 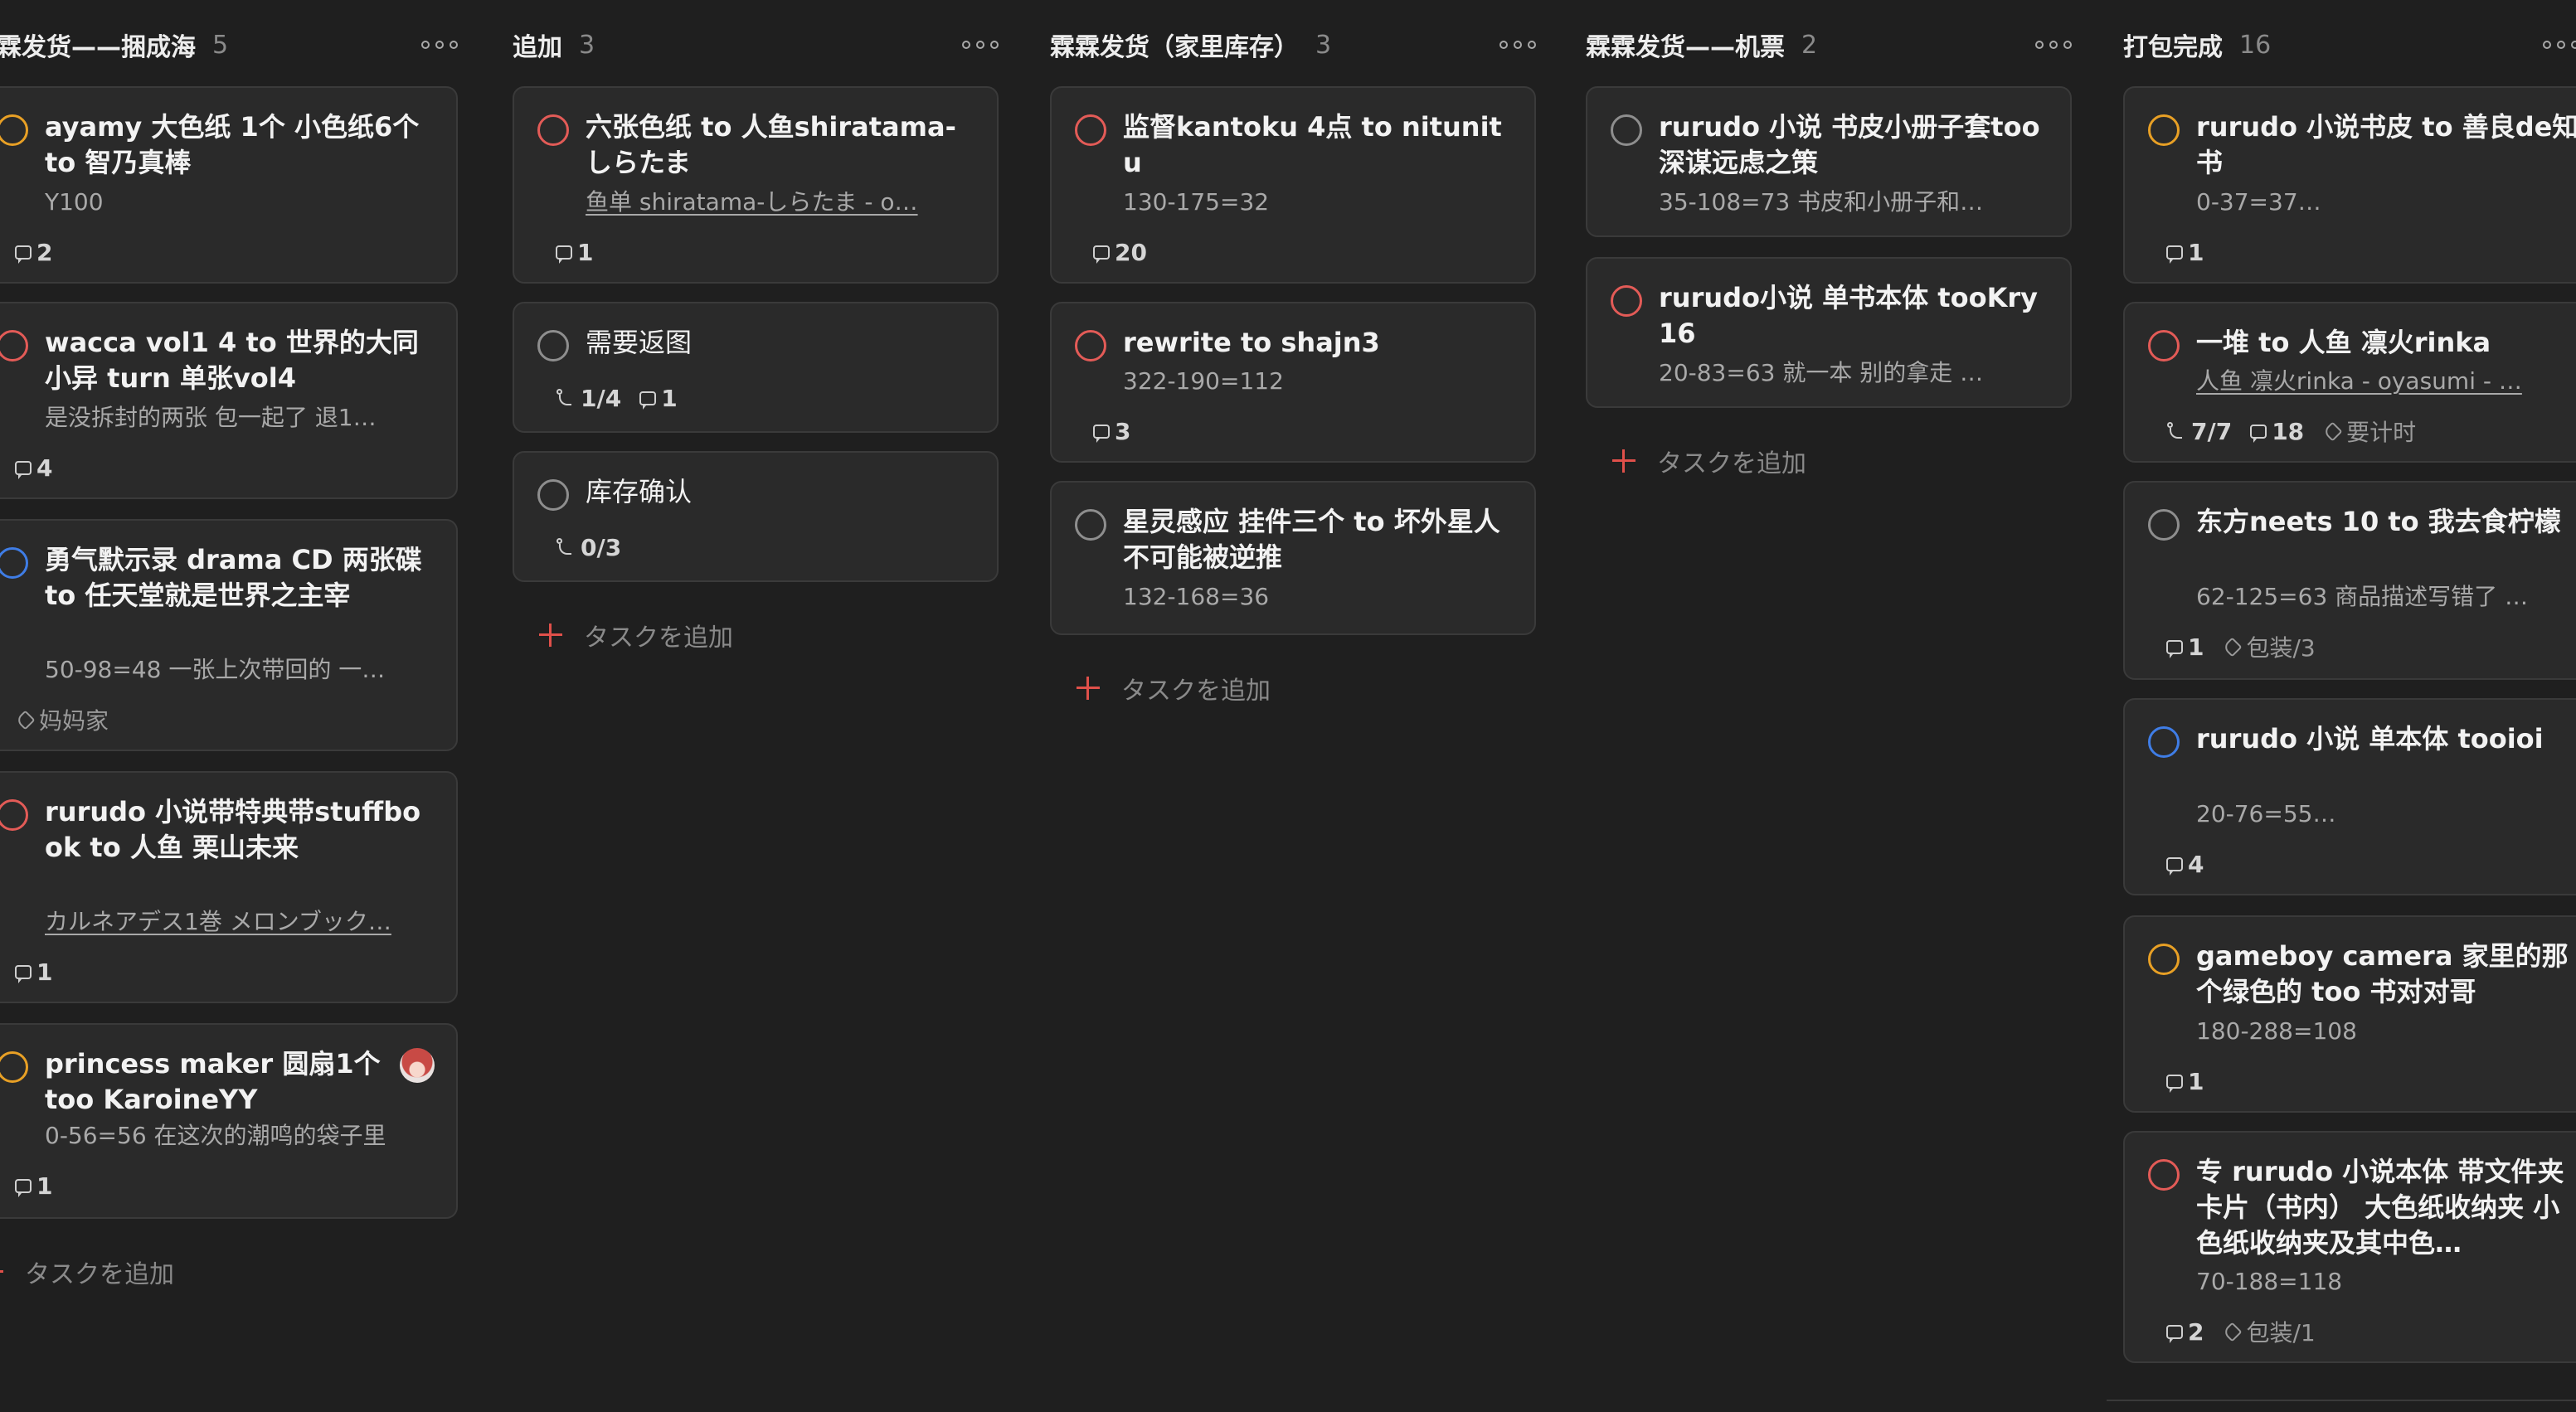 I want to click on task-card: 需要返图 1/4 1, so click(x=756, y=367).